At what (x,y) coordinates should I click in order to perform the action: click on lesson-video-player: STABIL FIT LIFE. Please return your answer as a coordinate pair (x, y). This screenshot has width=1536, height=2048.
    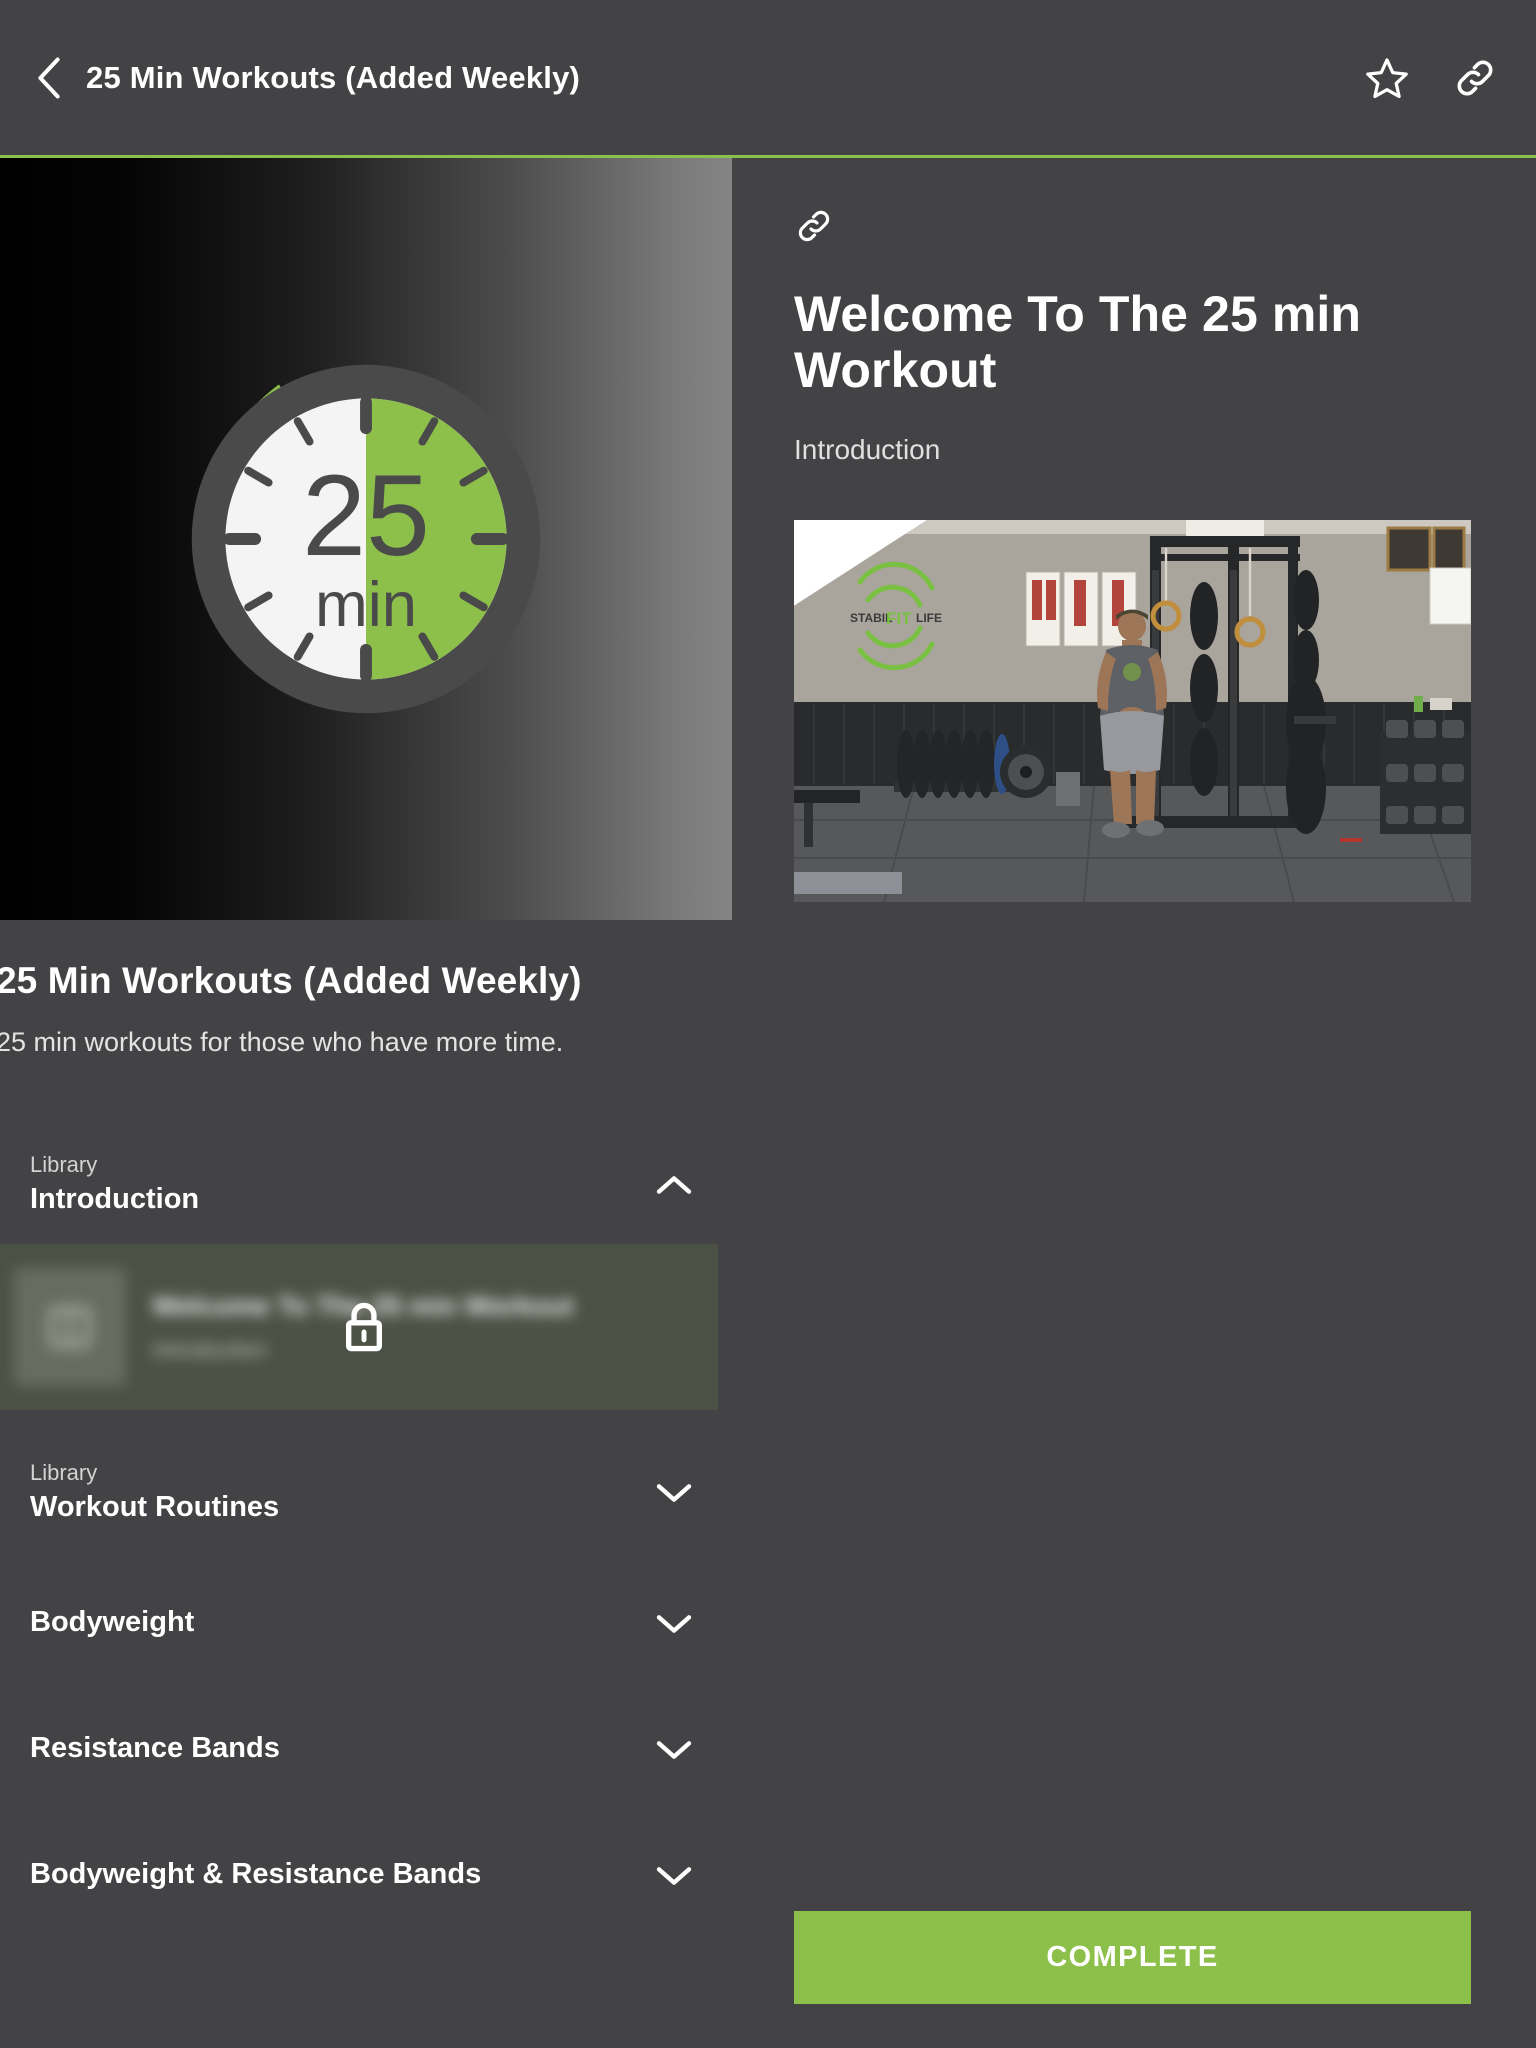
    Looking at the image, I should click on (1132, 711).